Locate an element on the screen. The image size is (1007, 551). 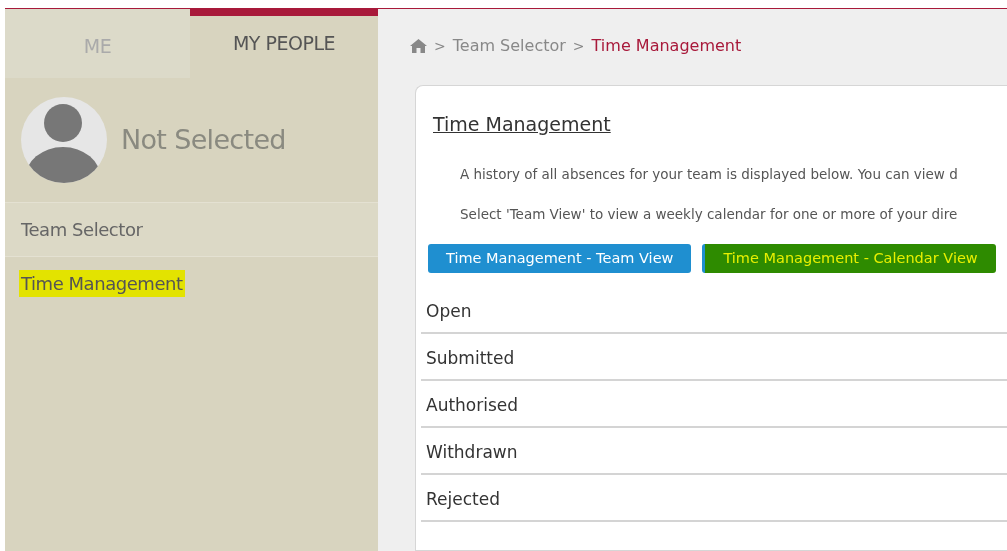
sidebar-link: Time Management is located at coordinates (102, 283).